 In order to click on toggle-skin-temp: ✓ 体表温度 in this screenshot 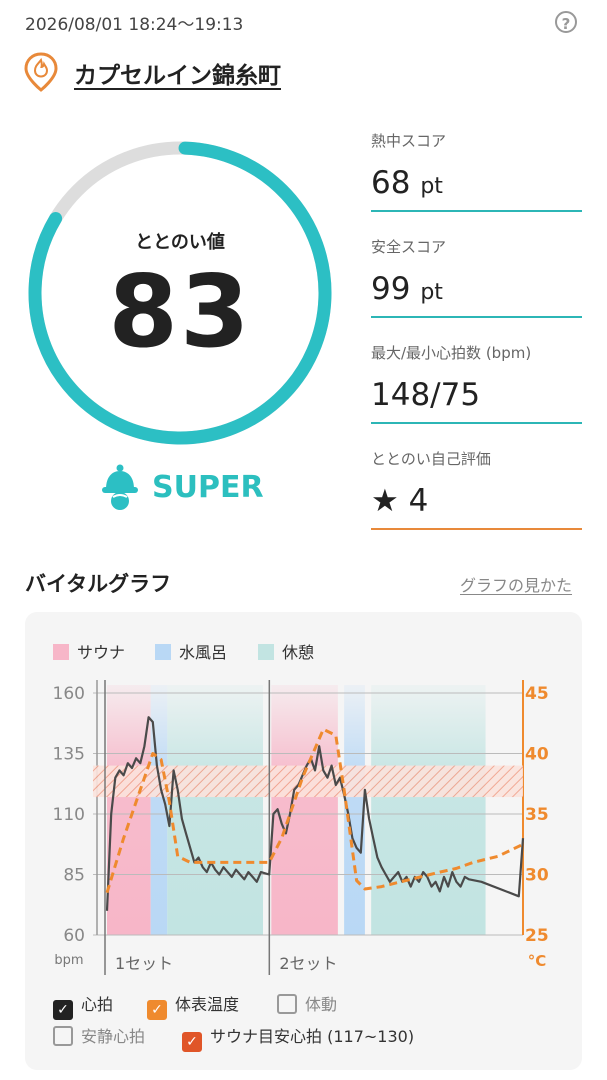, I will do `click(193, 1005)`.